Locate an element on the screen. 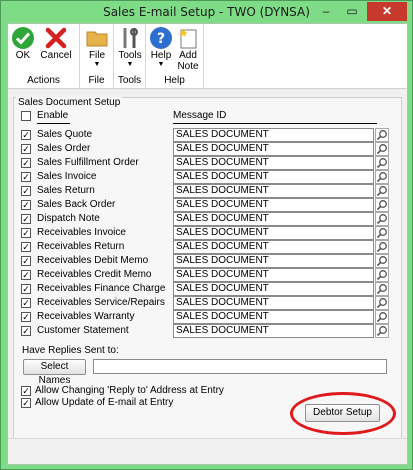  file-group-label: File is located at coordinates (96, 80).